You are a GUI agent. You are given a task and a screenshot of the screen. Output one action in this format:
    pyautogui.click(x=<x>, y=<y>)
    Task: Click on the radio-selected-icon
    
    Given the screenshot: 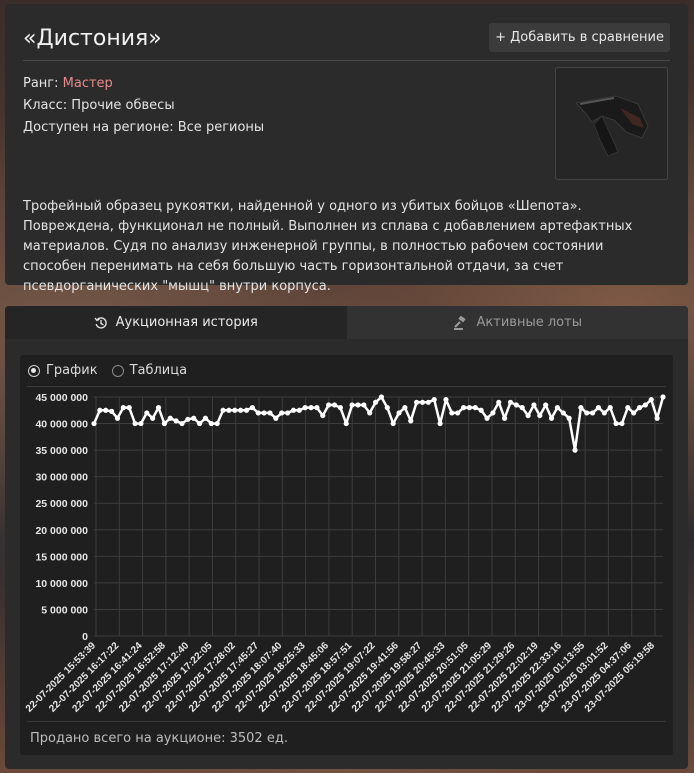 What is the action you would take?
    pyautogui.click(x=34, y=370)
    